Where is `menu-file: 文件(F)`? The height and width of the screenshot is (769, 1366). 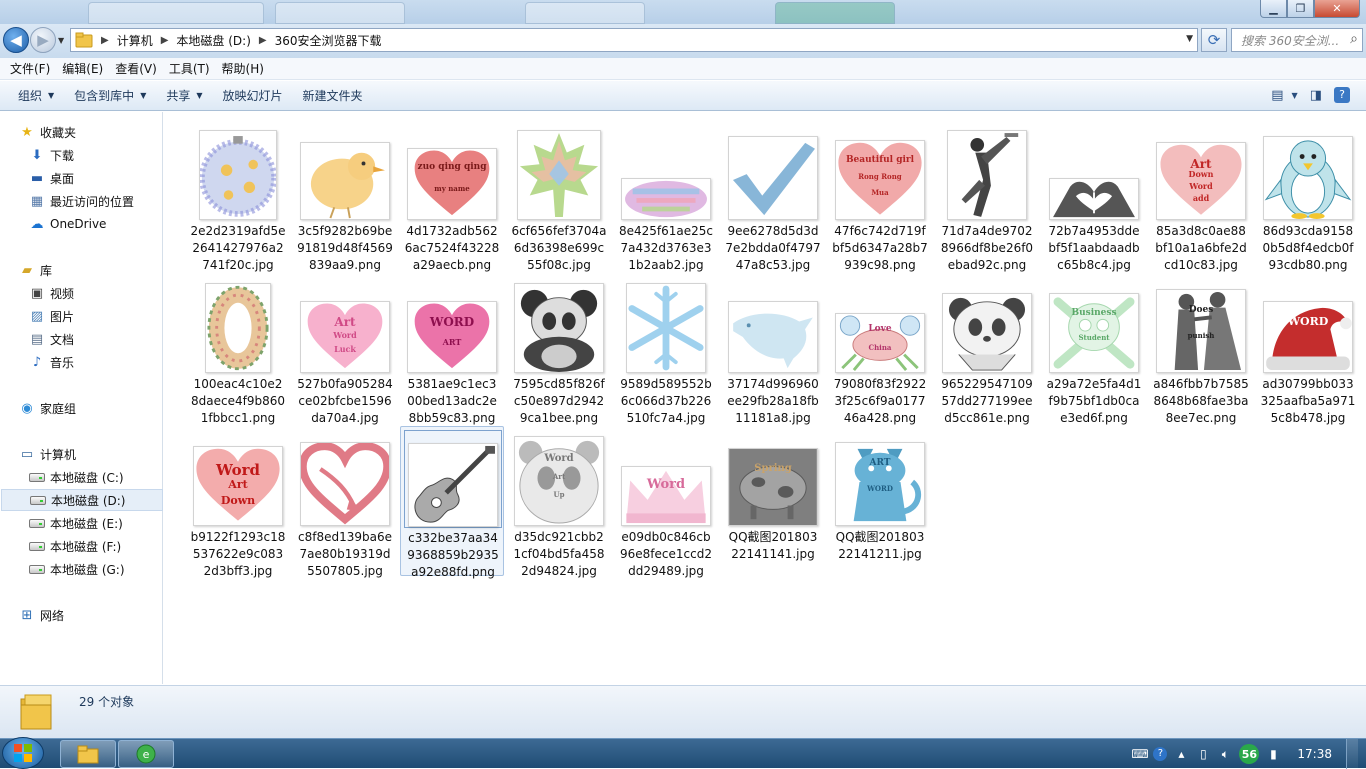
menu-file: 文件(F) is located at coordinates (30, 68).